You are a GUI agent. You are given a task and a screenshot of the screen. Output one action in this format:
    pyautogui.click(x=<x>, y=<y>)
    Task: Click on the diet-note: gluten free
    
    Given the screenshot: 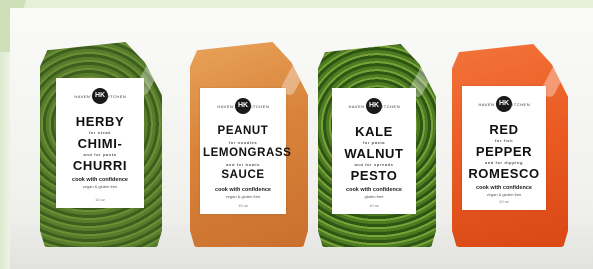 What is the action you would take?
    pyautogui.click(x=374, y=196)
    